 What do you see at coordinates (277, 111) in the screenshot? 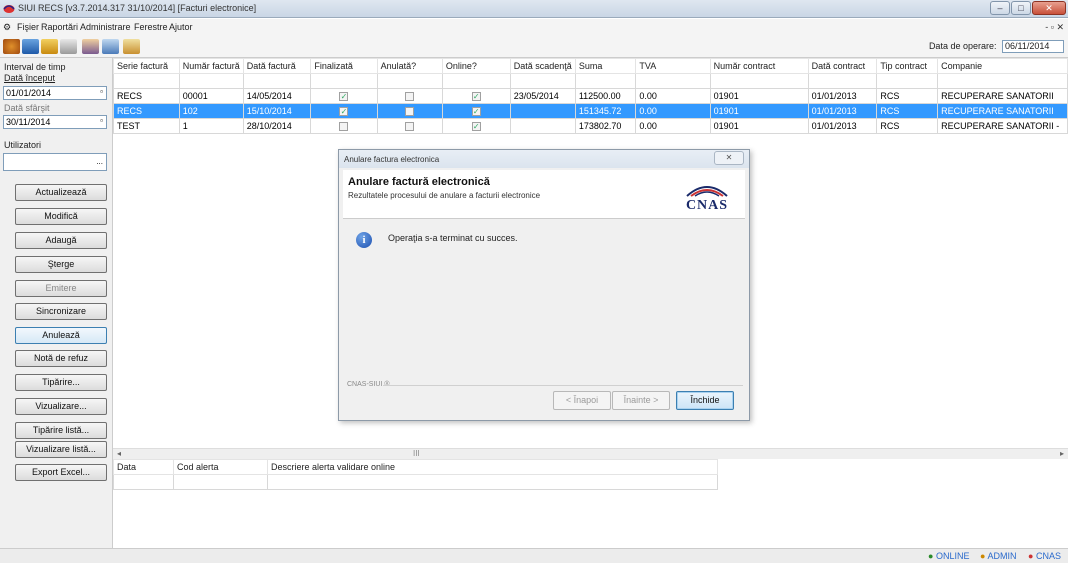
I see `table-cell: 15/10/2014` at bounding box center [277, 111].